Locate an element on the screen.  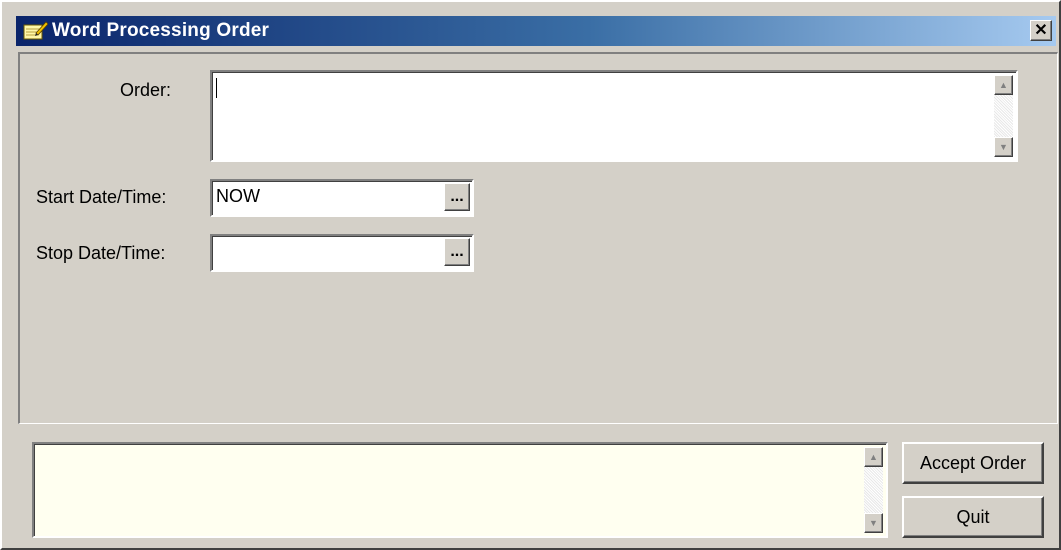
text-caret is located at coordinates (216, 88).